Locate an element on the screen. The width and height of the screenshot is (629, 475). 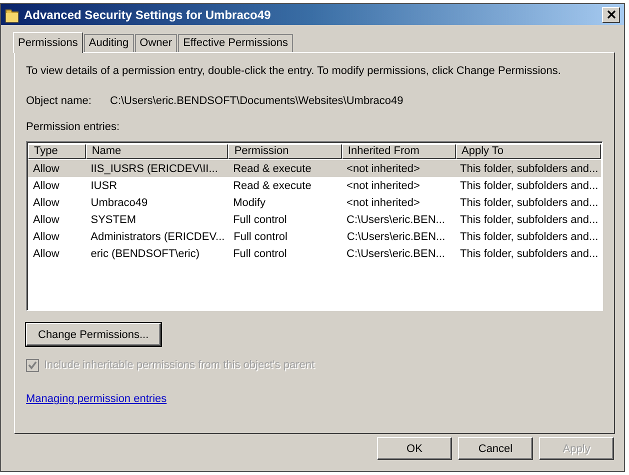
object-name-value: C:\Users\eric.BENDSOFT\Documents\Websites\Umbraco49 is located at coordinates (257, 102).